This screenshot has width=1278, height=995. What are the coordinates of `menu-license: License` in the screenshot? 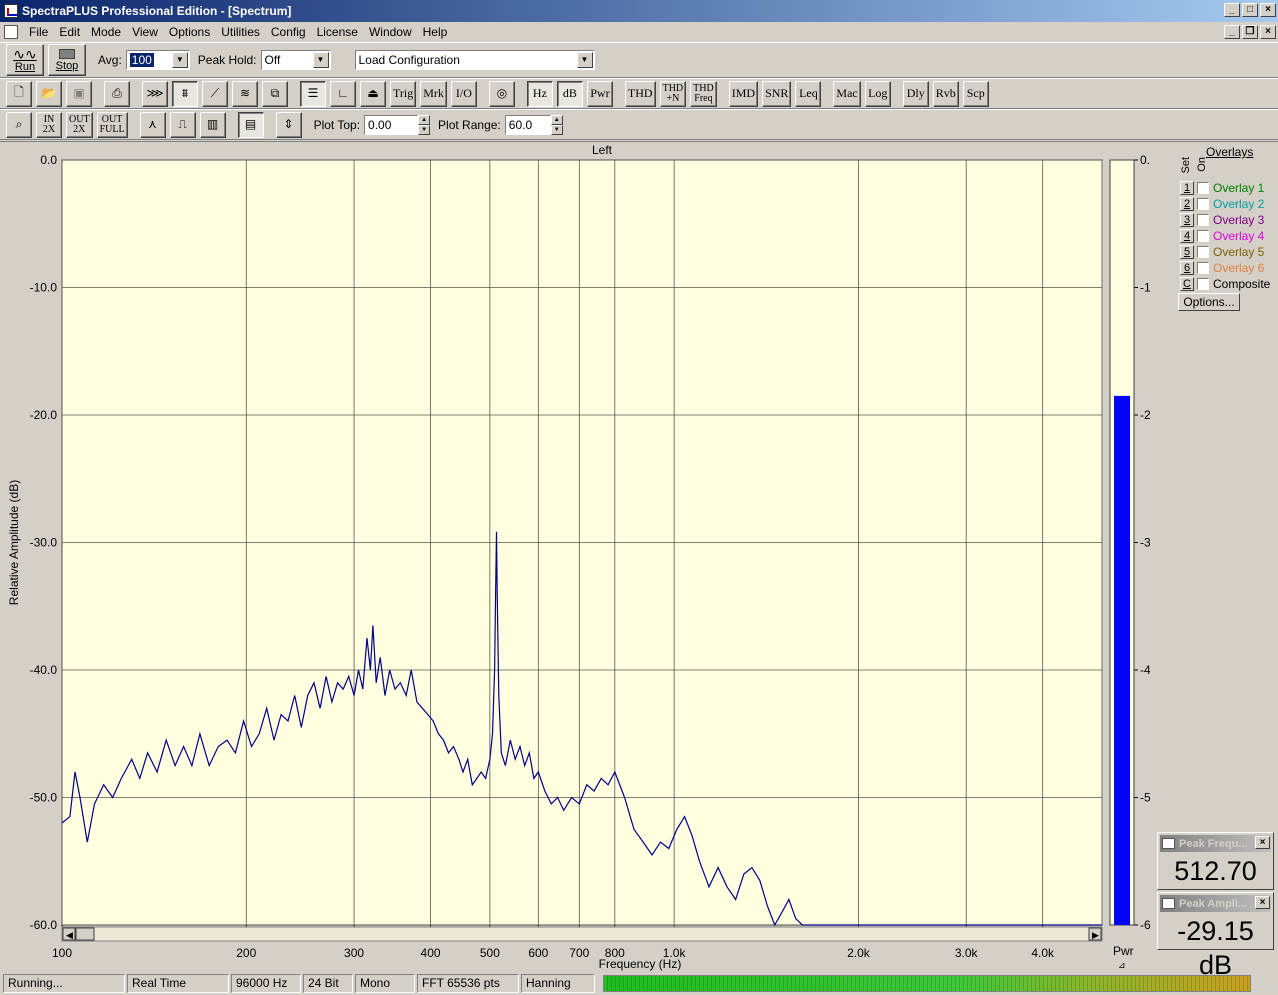 It's located at (338, 32).